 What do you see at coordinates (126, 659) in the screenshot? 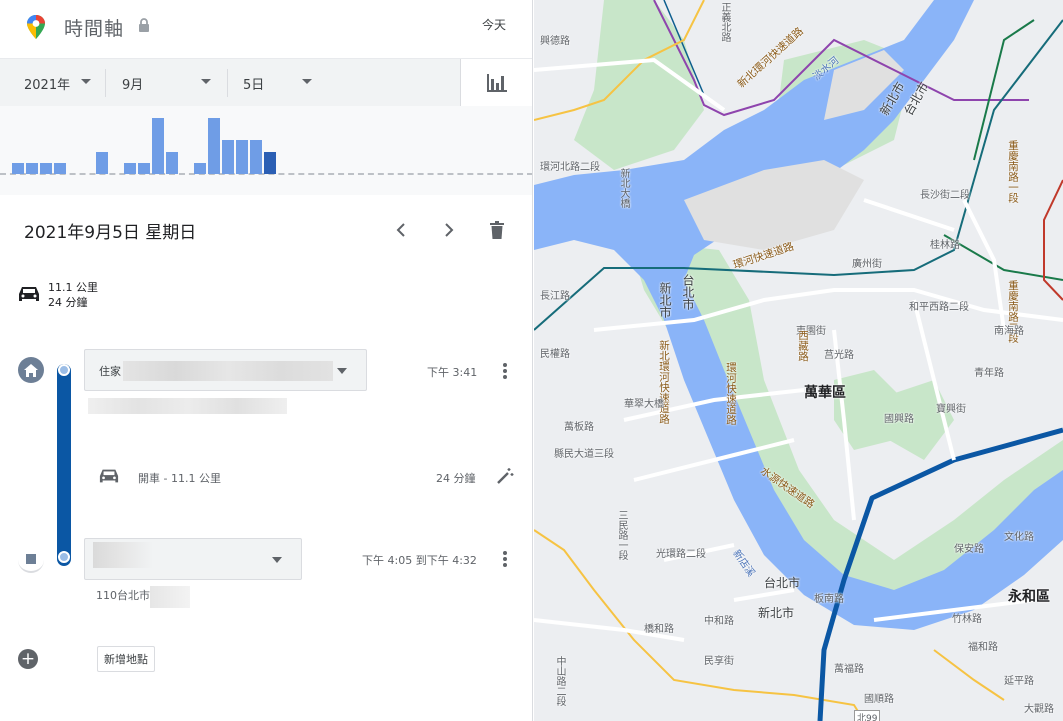
I see `add-place-button: 新增地點` at bounding box center [126, 659].